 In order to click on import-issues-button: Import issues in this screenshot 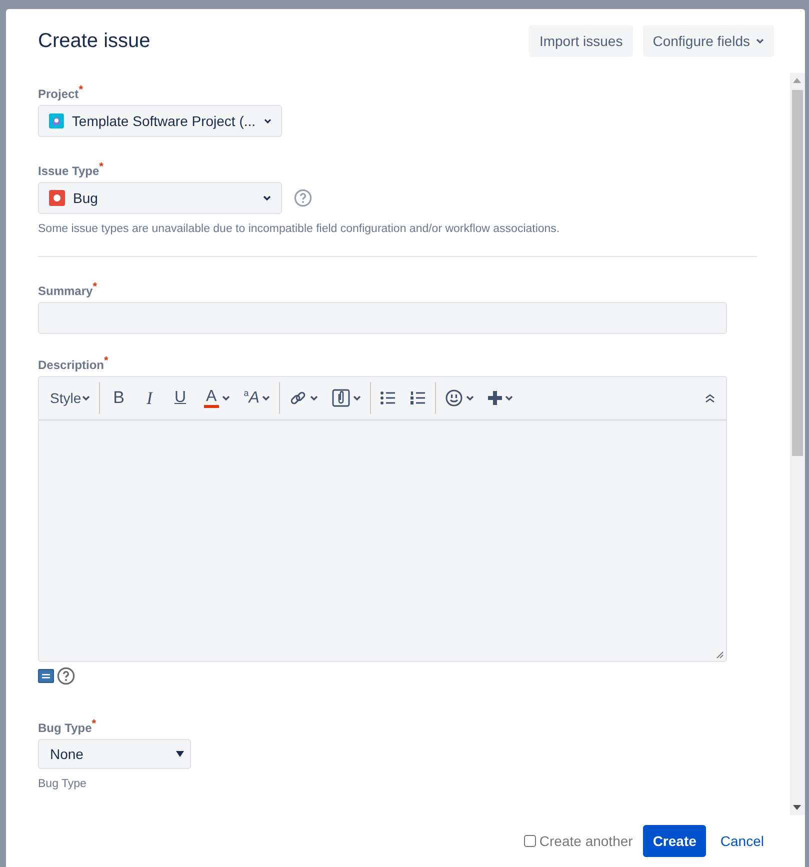, I will do `click(581, 41)`.